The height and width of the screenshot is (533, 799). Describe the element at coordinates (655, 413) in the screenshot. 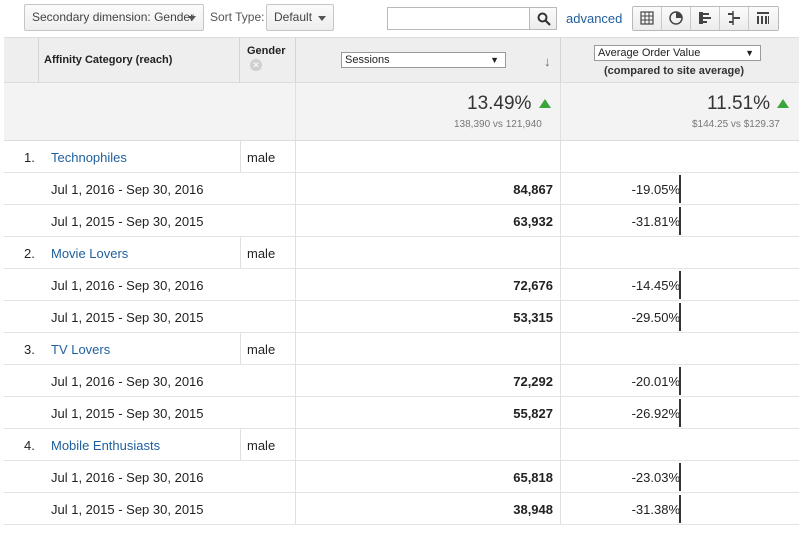

I see `aov-value: -26.92%` at that location.